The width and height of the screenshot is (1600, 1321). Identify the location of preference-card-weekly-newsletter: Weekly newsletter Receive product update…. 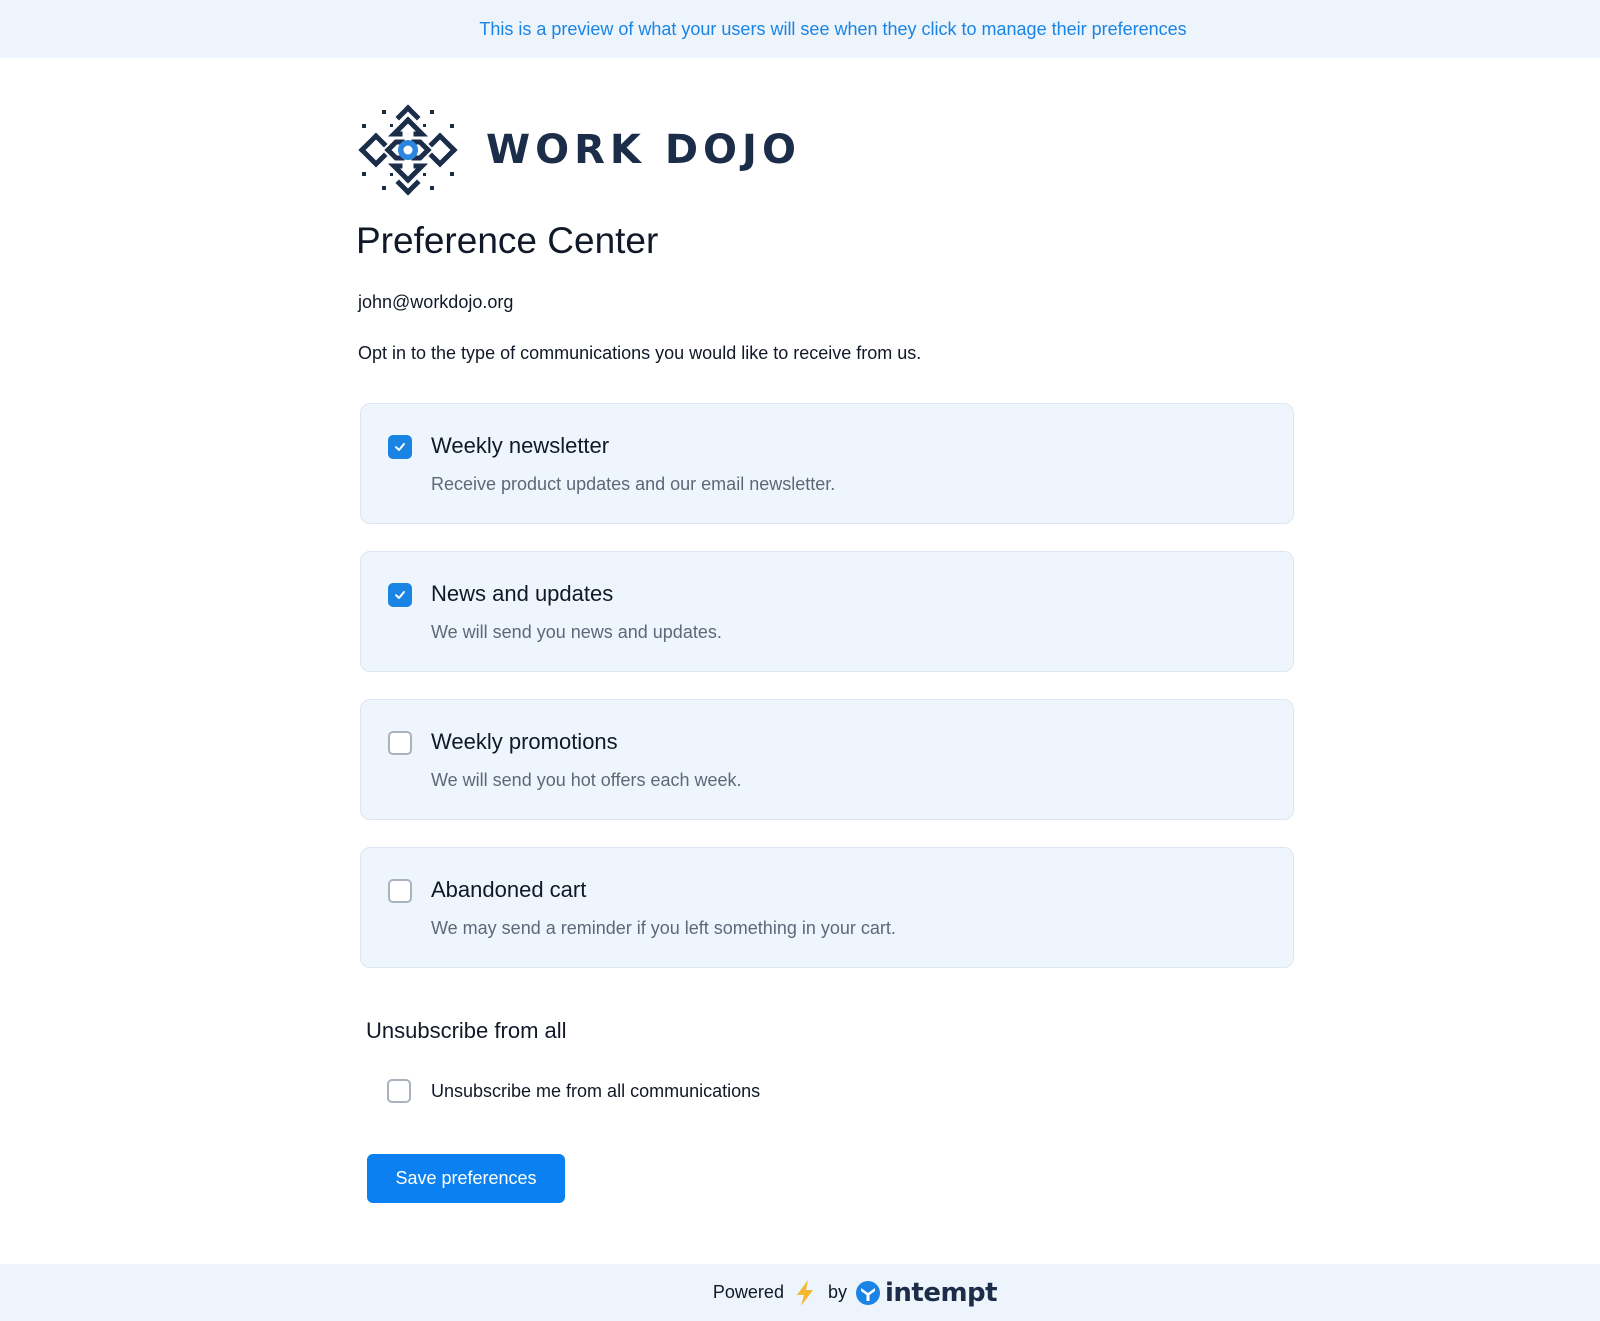
(827, 463).